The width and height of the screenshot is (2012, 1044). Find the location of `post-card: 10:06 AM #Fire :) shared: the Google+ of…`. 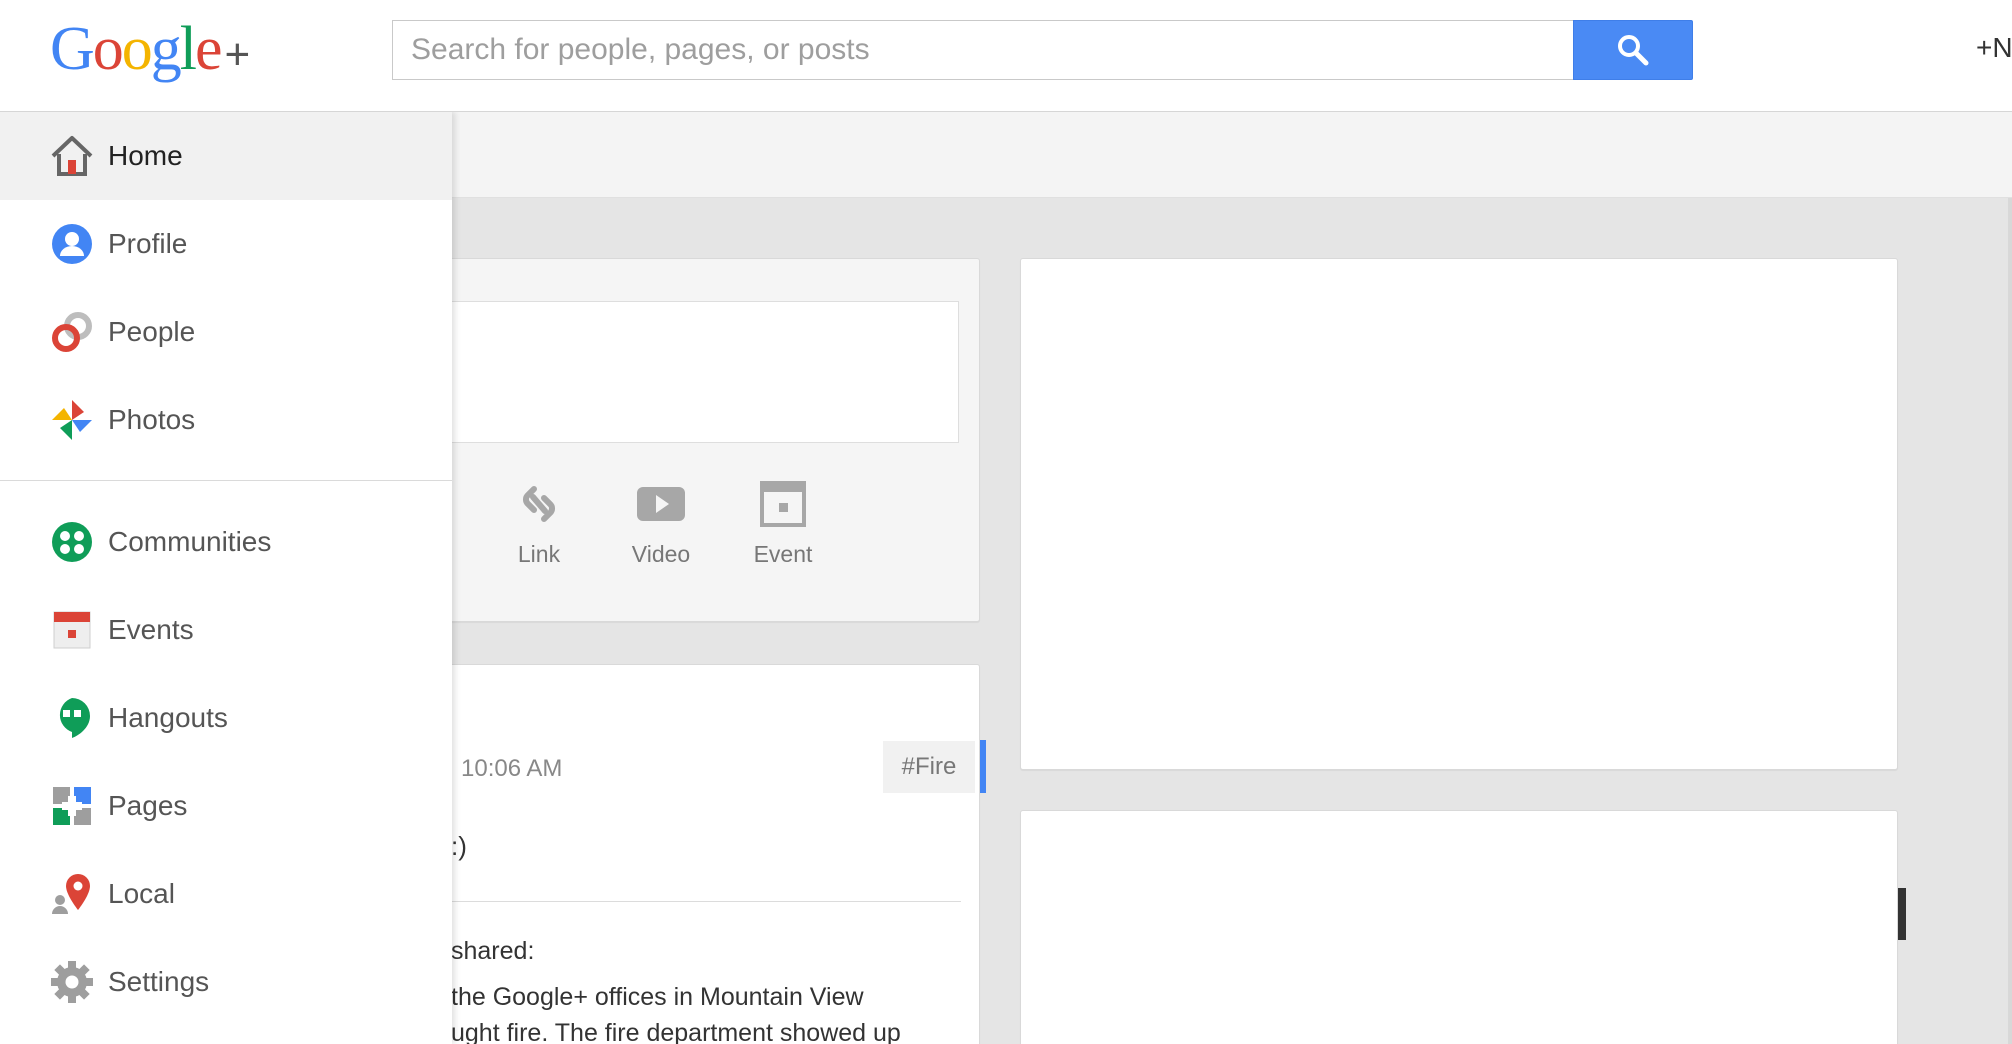

post-card: 10:06 AM #Fire :) shared: the Google+ of… is located at coordinates (700, 854).